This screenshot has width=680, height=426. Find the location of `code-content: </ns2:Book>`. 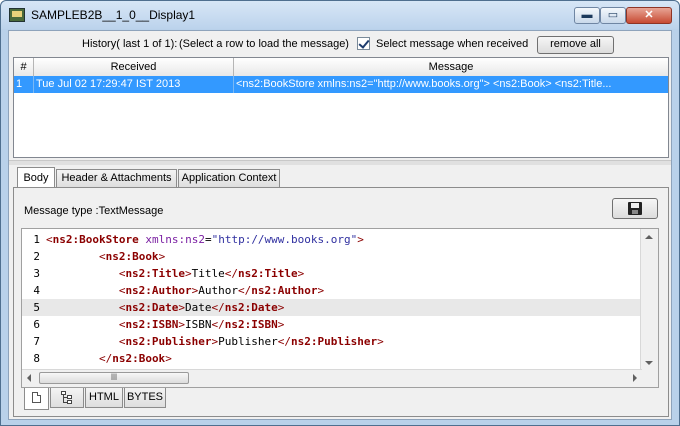

code-content: </ns2:Book> is located at coordinates (135, 358).